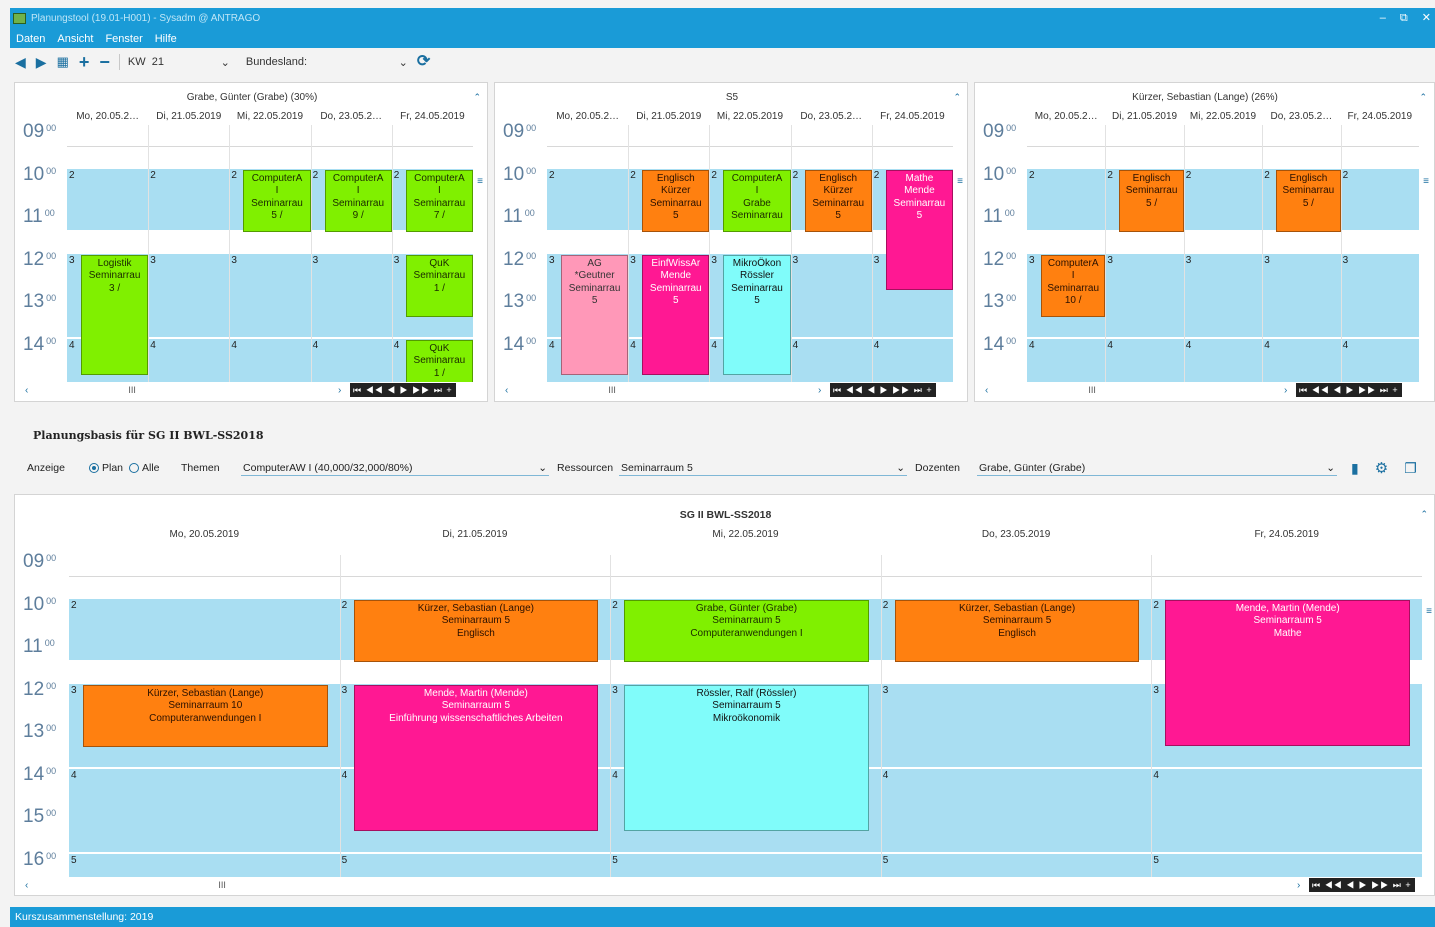 The width and height of the screenshot is (1435, 927). What do you see at coordinates (1073, 285) in the screenshot?
I see `event-block: ComputerA I Seminarrau 10 /` at bounding box center [1073, 285].